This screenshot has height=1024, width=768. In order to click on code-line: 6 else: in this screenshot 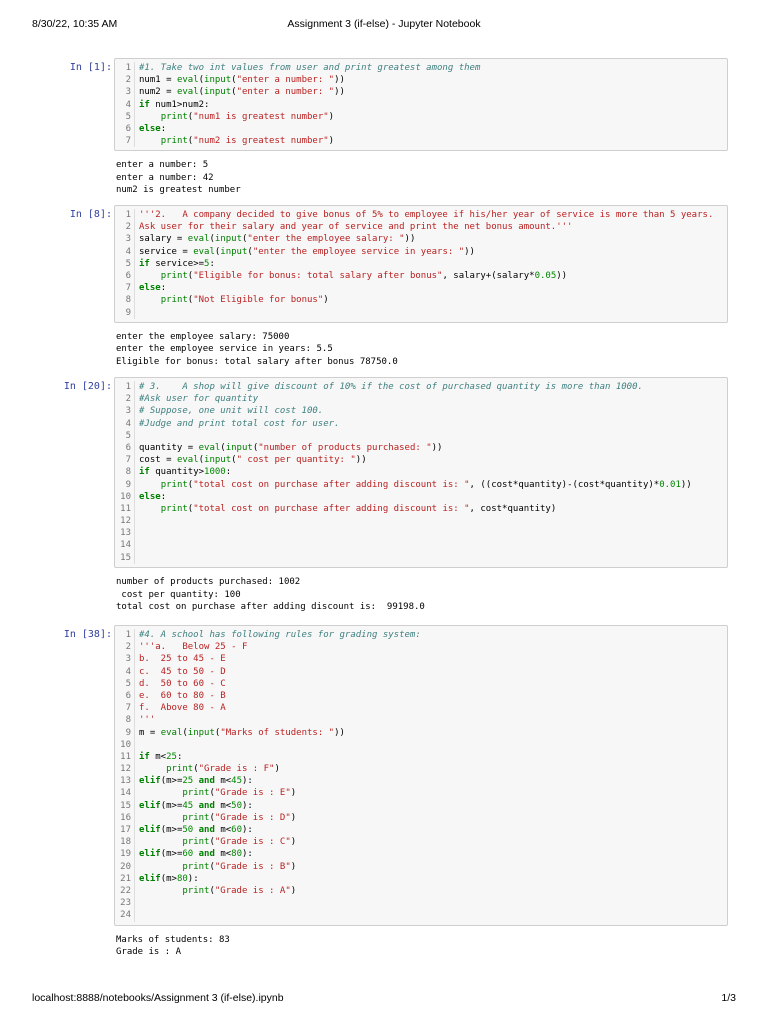, I will do `click(421, 129)`.